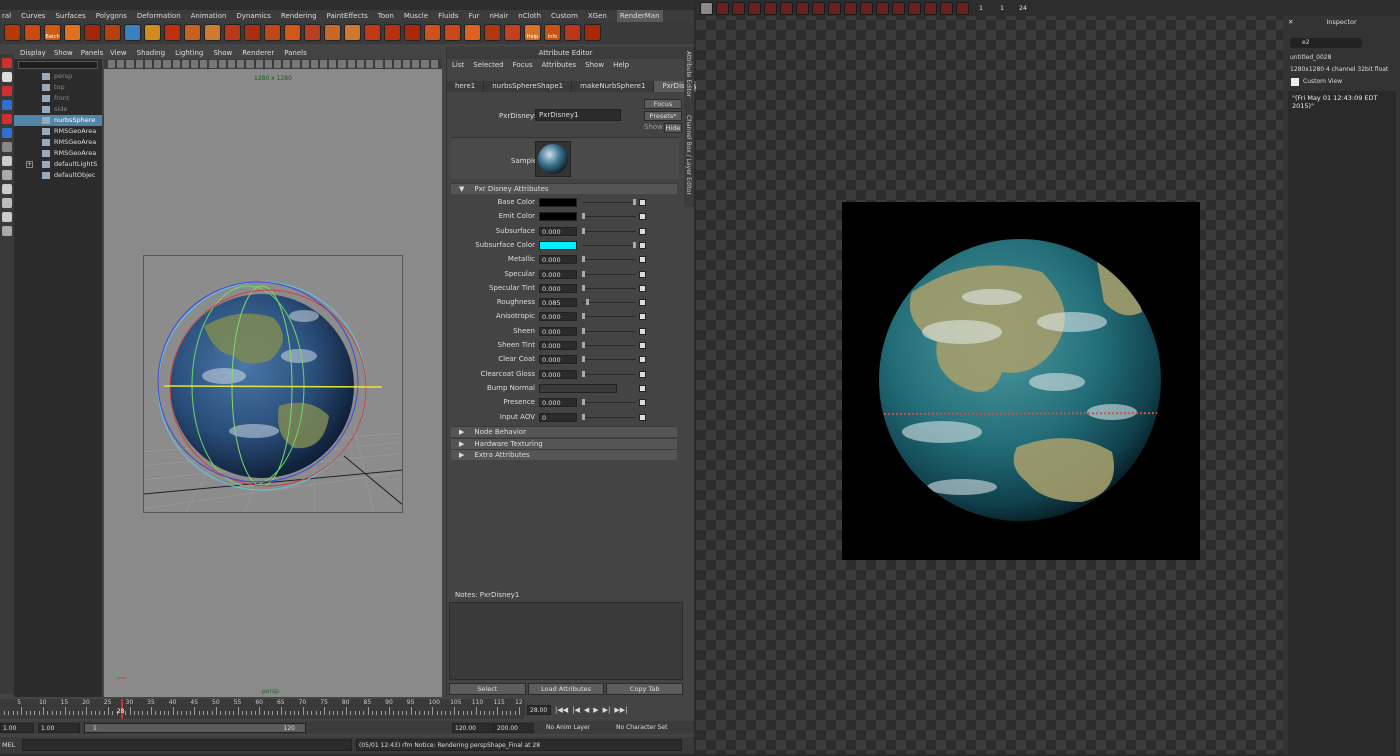 The image size is (1400, 756). I want to click on viewport-tool-25-icon, so click(333, 64).